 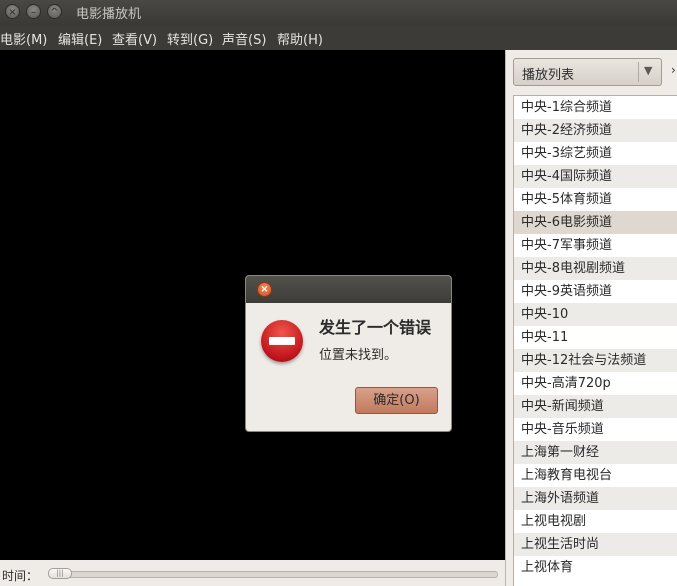 What do you see at coordinates (190, 38) in the screenshot?
I see `menu-go: 转到(G)` at bounding box center [190, 38].